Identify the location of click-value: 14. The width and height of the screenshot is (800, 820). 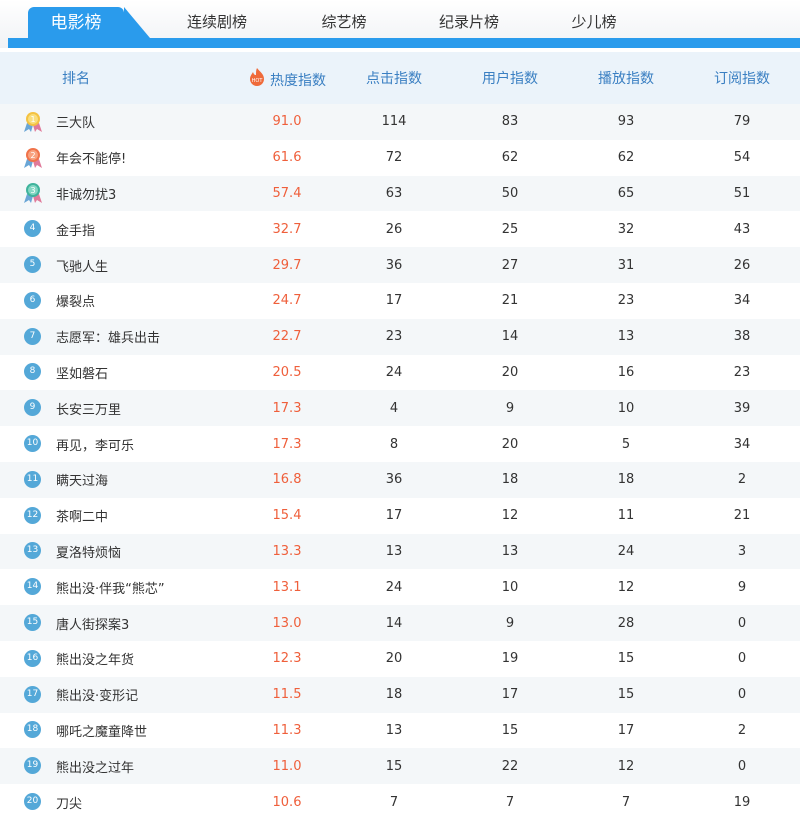
(394, 623).